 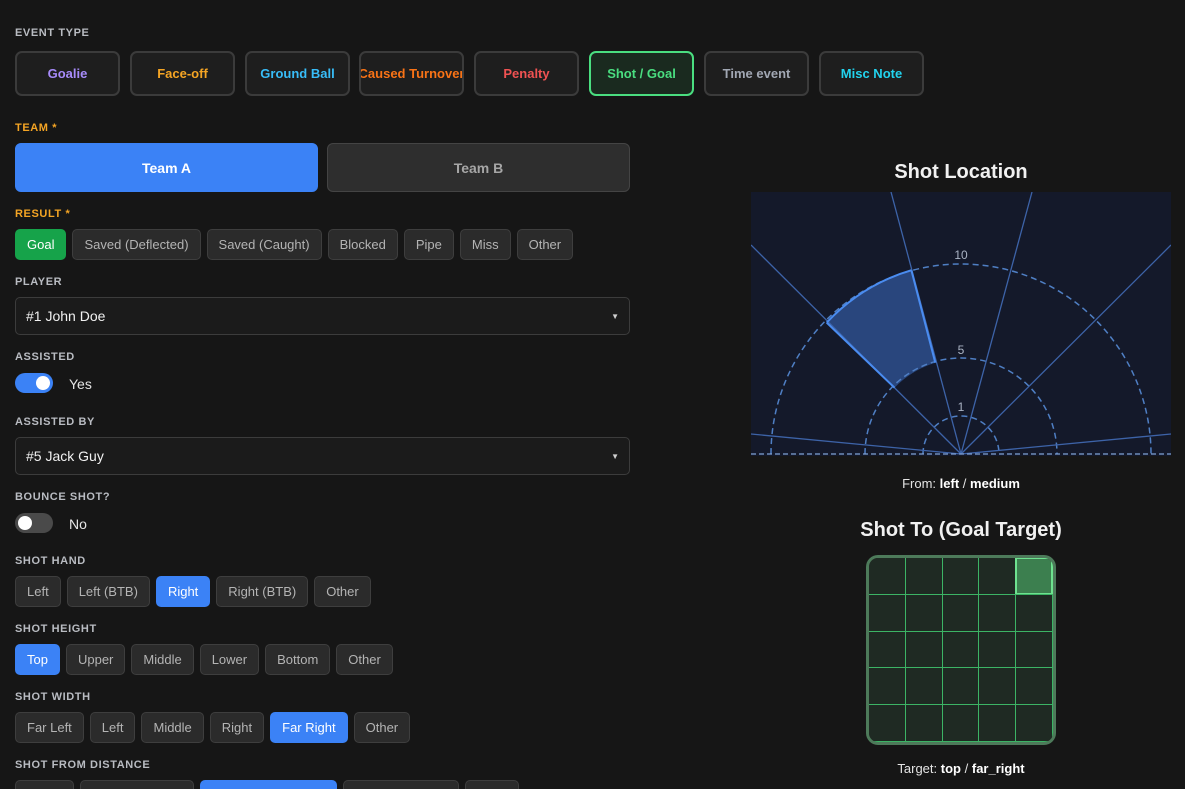 I want to click on team-a-button: Team A, so click(x=166, y=167).